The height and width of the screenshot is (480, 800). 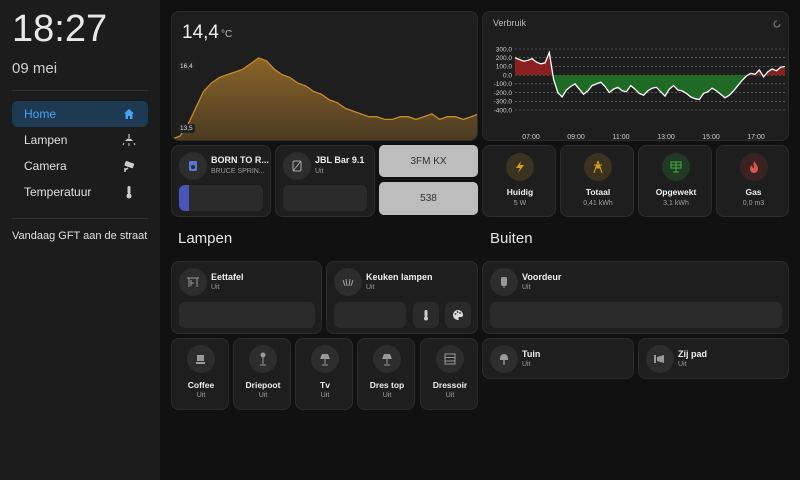 I want to click on nav-item-camera: Camera, so click(x=80, y=166).